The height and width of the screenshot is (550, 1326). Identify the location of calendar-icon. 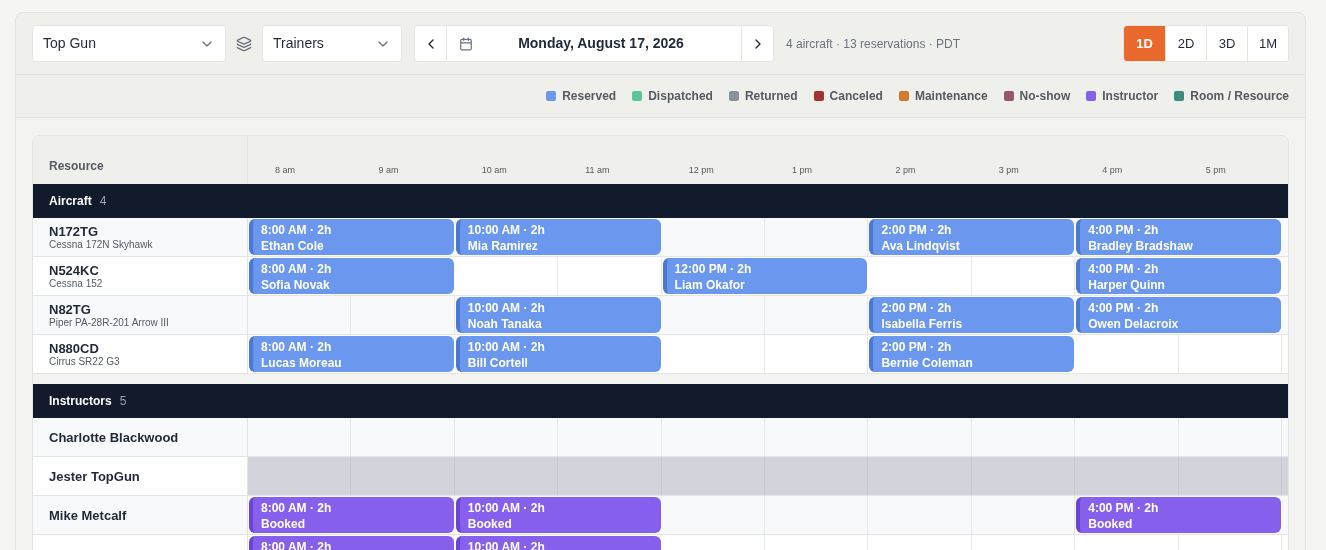
(466, 43).